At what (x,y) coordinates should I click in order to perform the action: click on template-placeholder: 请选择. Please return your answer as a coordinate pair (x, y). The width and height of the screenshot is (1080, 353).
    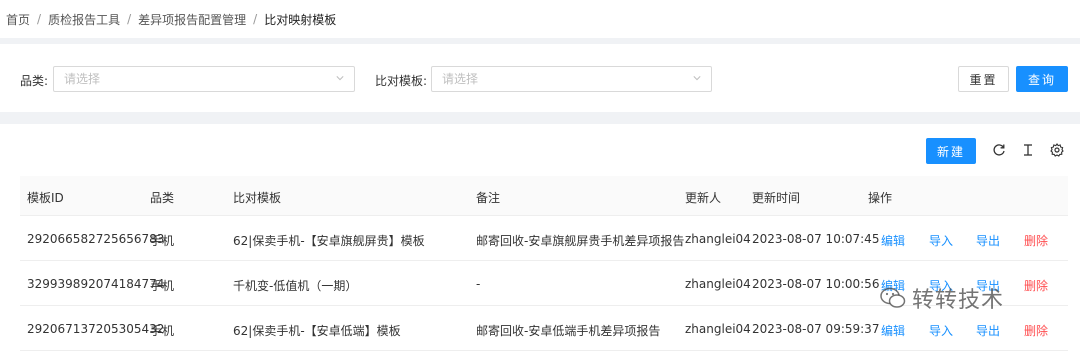
    Looking at the image, I should click on (460, 79).